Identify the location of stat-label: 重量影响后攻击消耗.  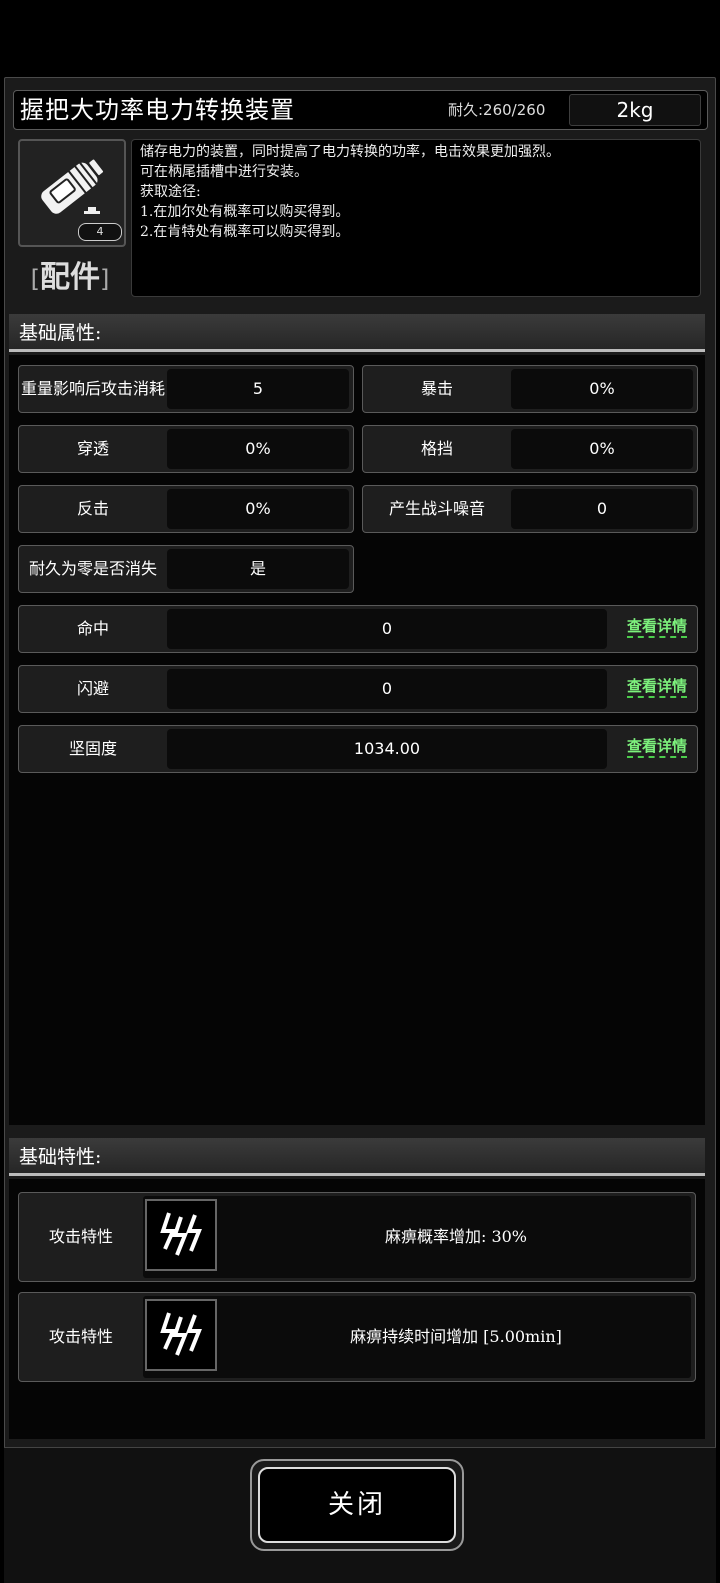
(93, 388).